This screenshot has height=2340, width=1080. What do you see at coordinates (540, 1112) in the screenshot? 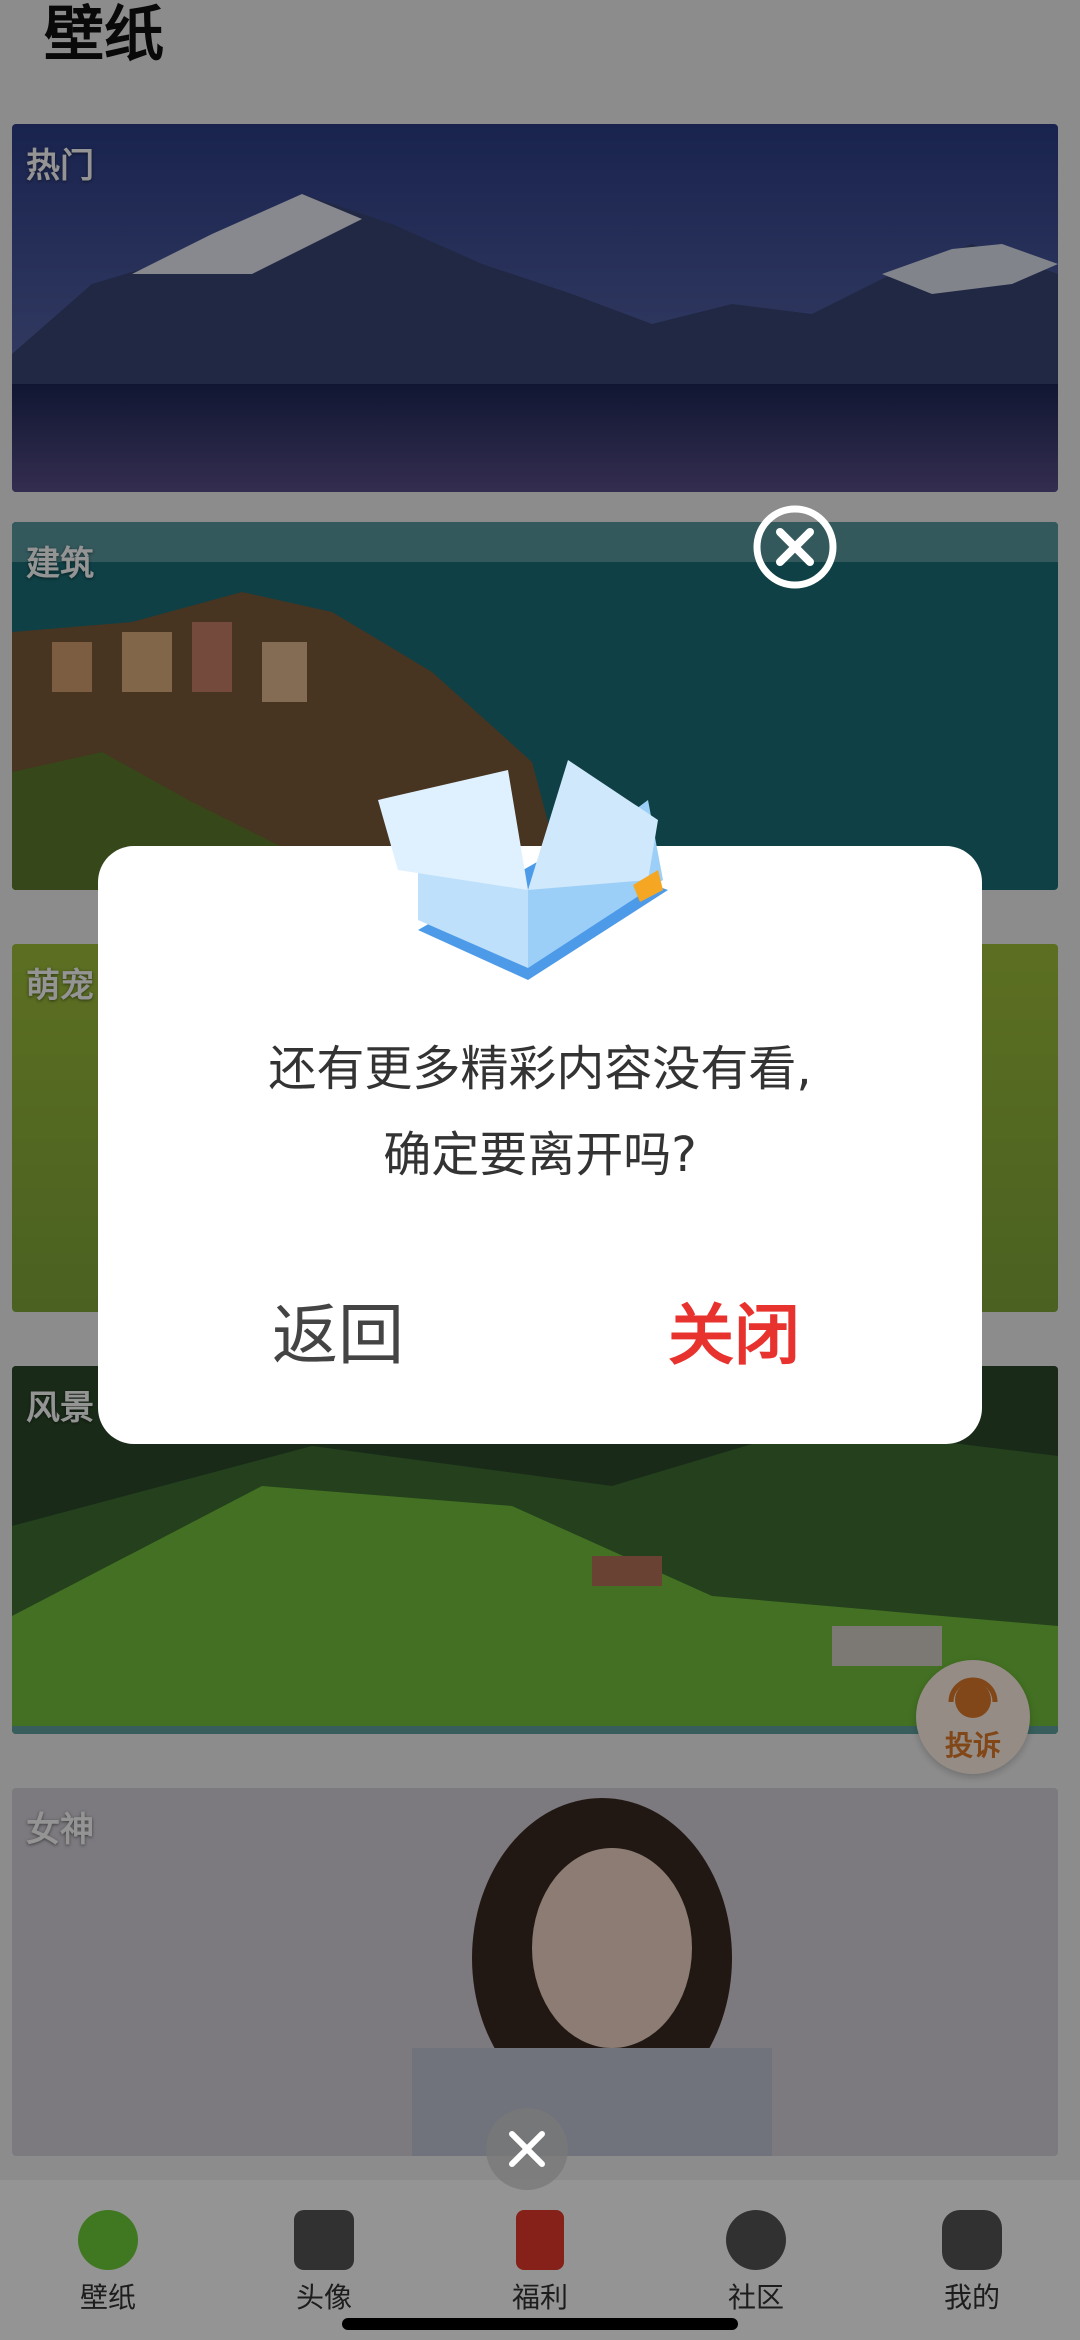
I see `dialog-message: 还有更多精彩内容没有看, 确定要离开吗?` at bounding box center [540, 1112].